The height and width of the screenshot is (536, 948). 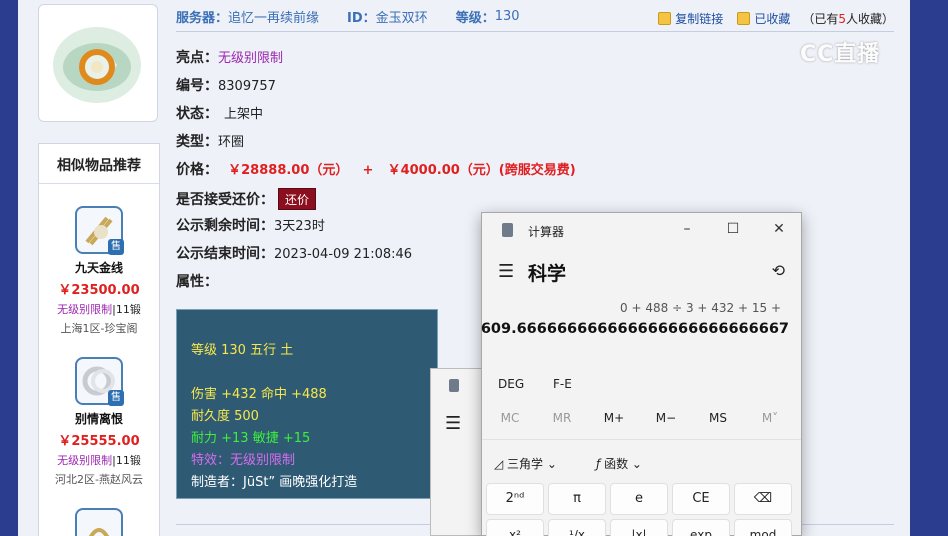 I want to click on calculator-mode: 科学, so click(x=547, y=274).